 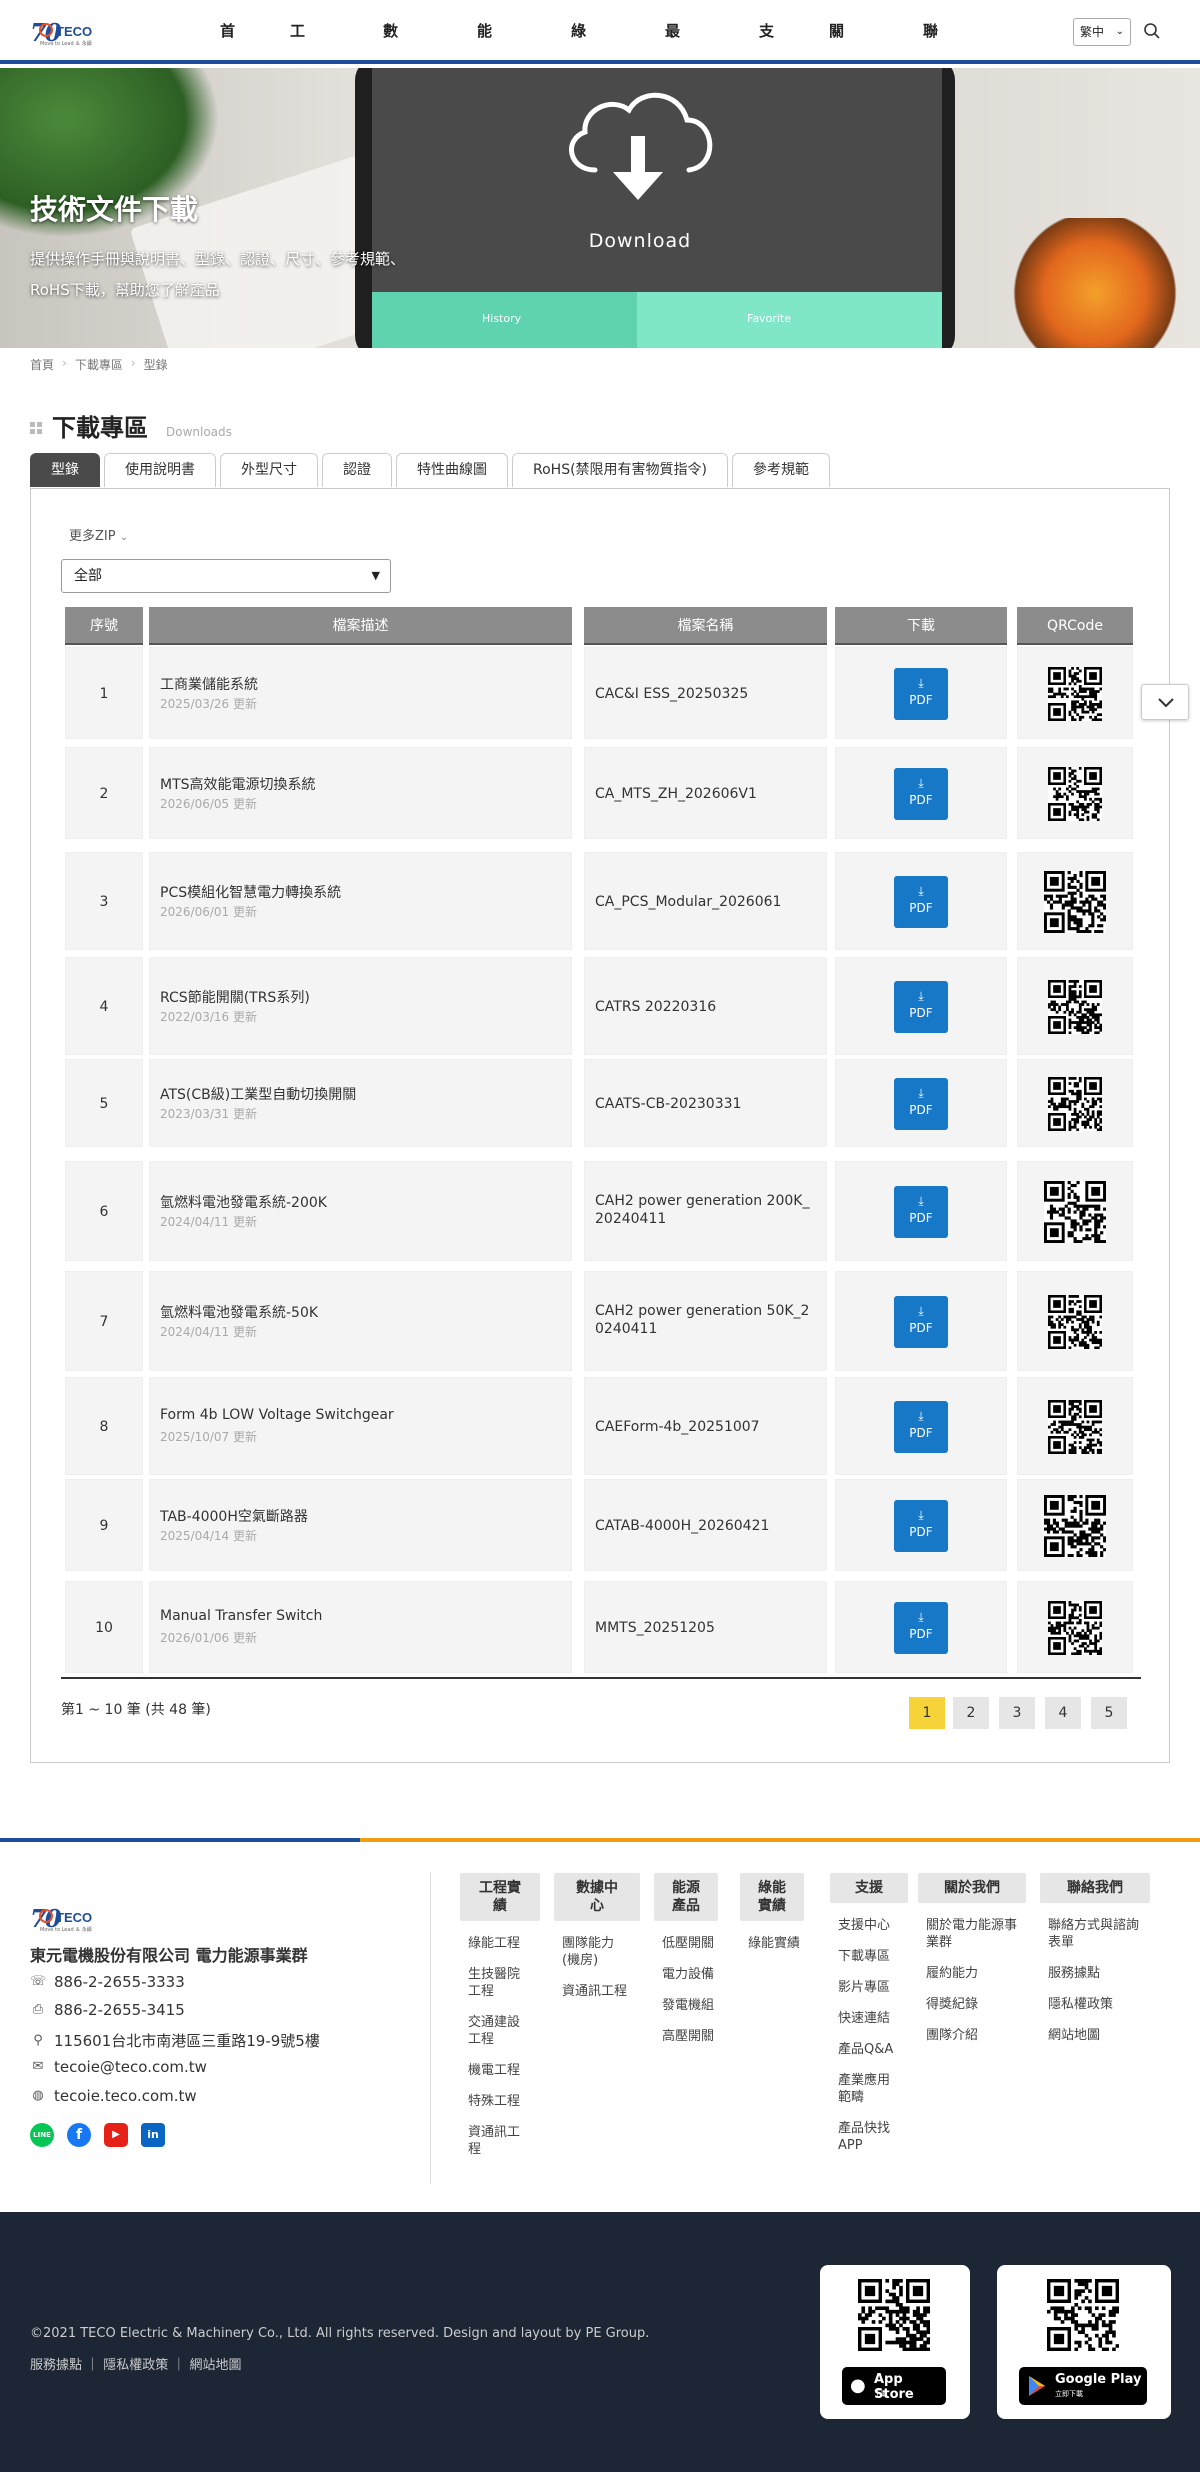 I want to click on nav-green-energy: 綠能實績, so click(x=578, y=113).